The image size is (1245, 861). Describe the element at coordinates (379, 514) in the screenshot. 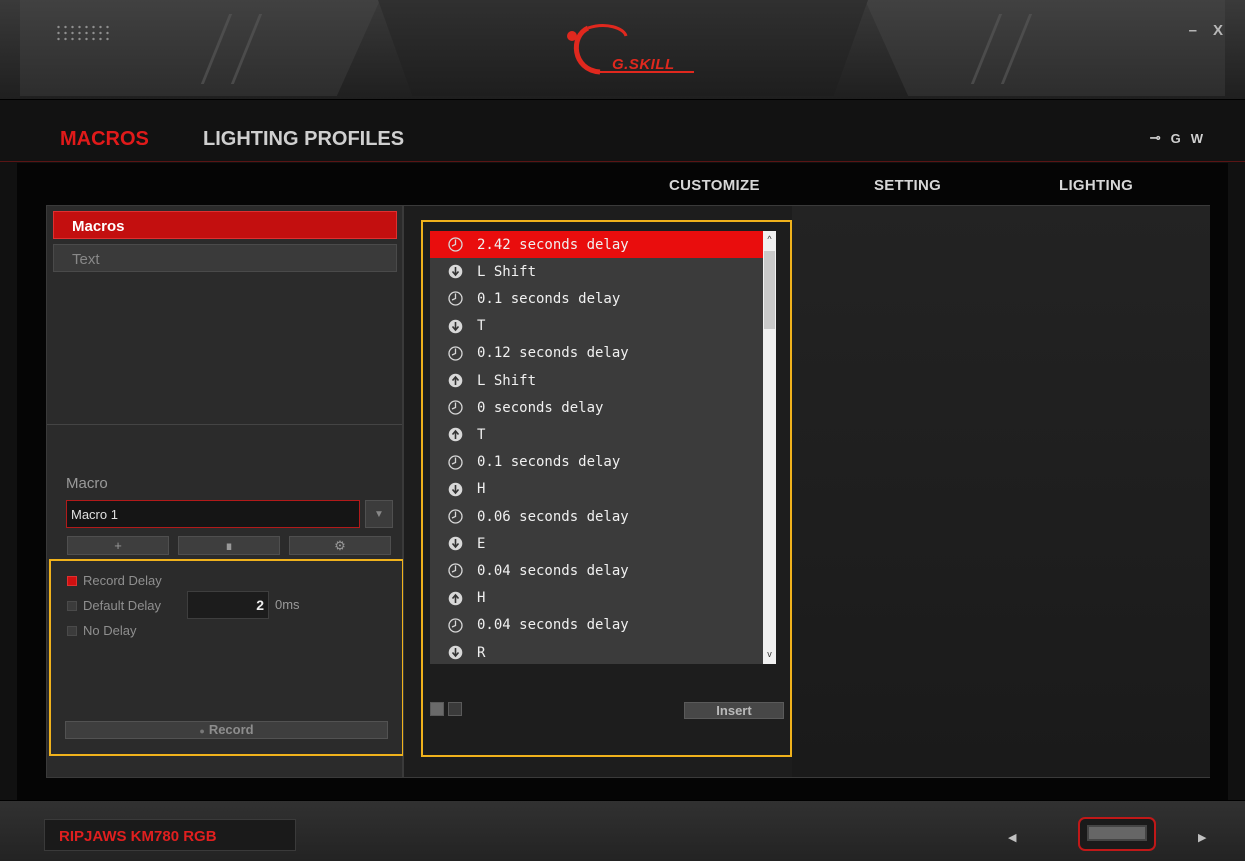

I see `chevron-down-icon: ▼` at that location.